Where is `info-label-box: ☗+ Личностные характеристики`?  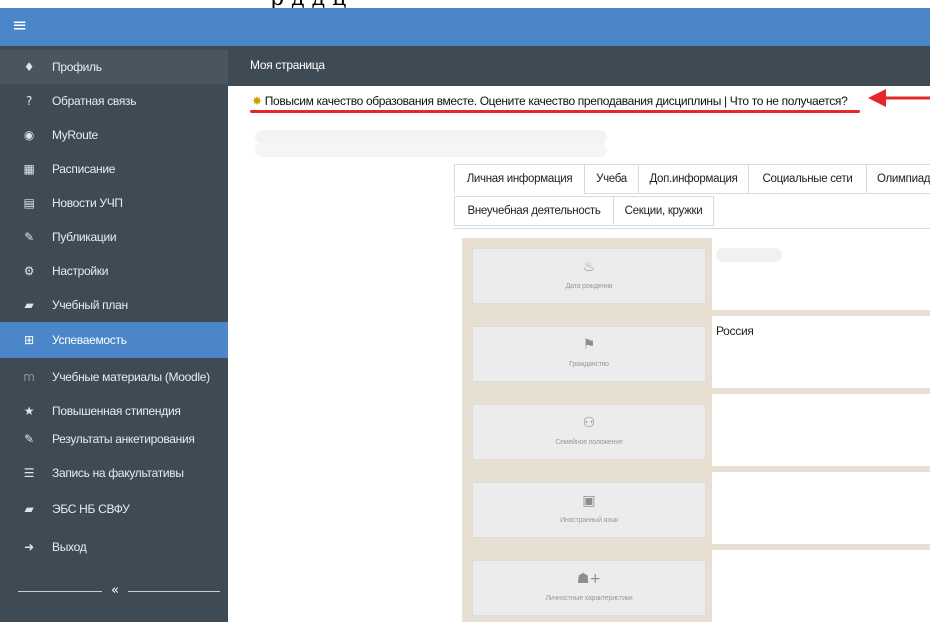
info-label-box: ☗+ Личностные характеристики is located at coordinates (589, 588).